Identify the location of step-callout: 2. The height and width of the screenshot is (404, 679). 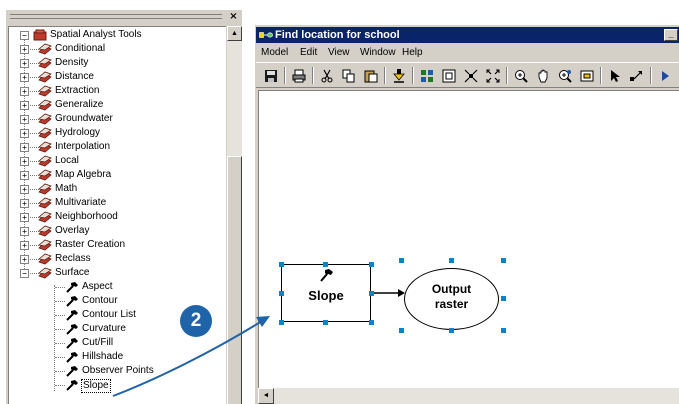
(196, 321).